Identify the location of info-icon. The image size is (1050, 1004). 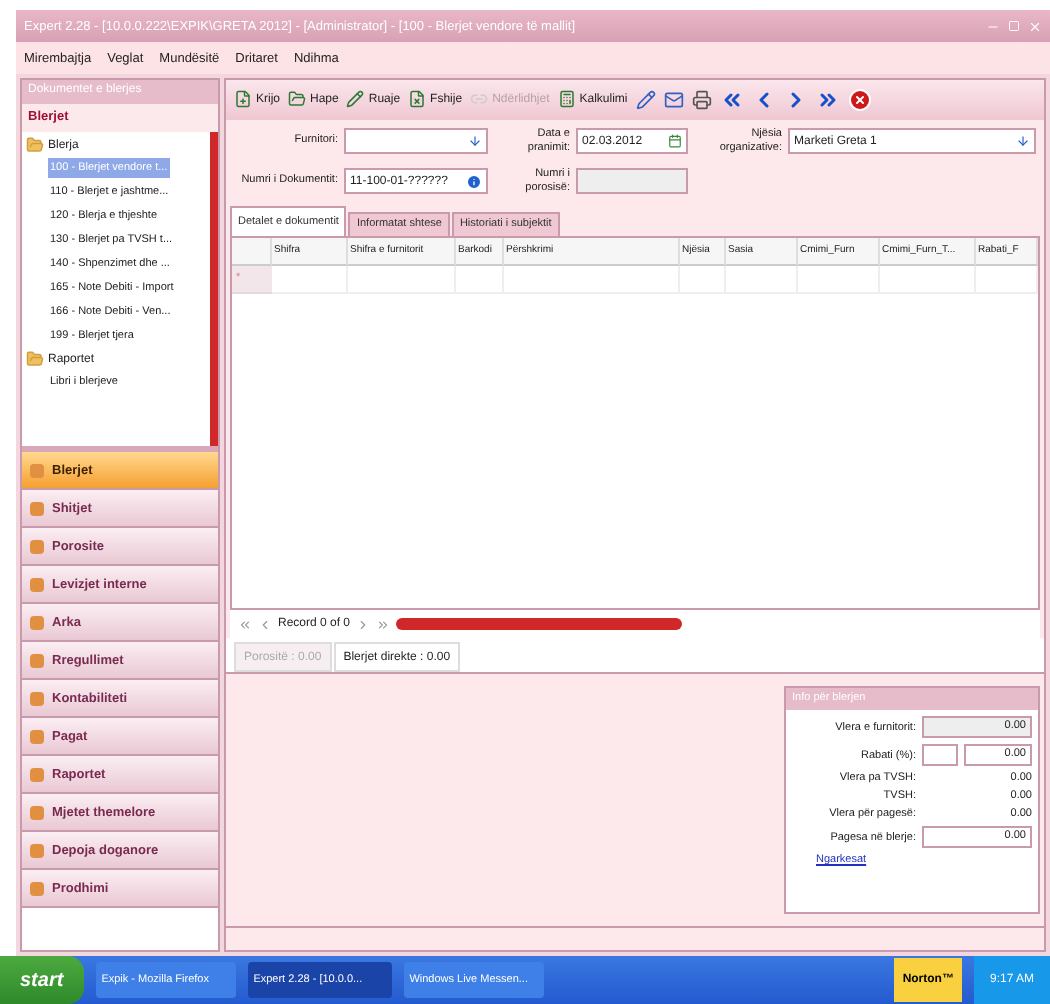
(474, 181).